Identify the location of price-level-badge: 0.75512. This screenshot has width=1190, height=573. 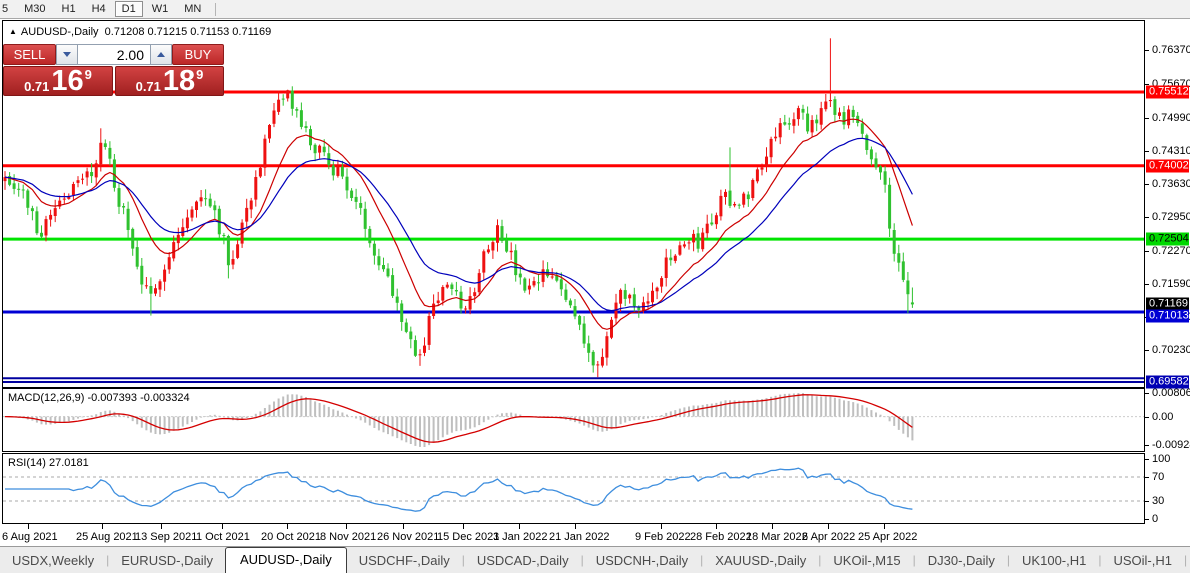
(1167, 92).